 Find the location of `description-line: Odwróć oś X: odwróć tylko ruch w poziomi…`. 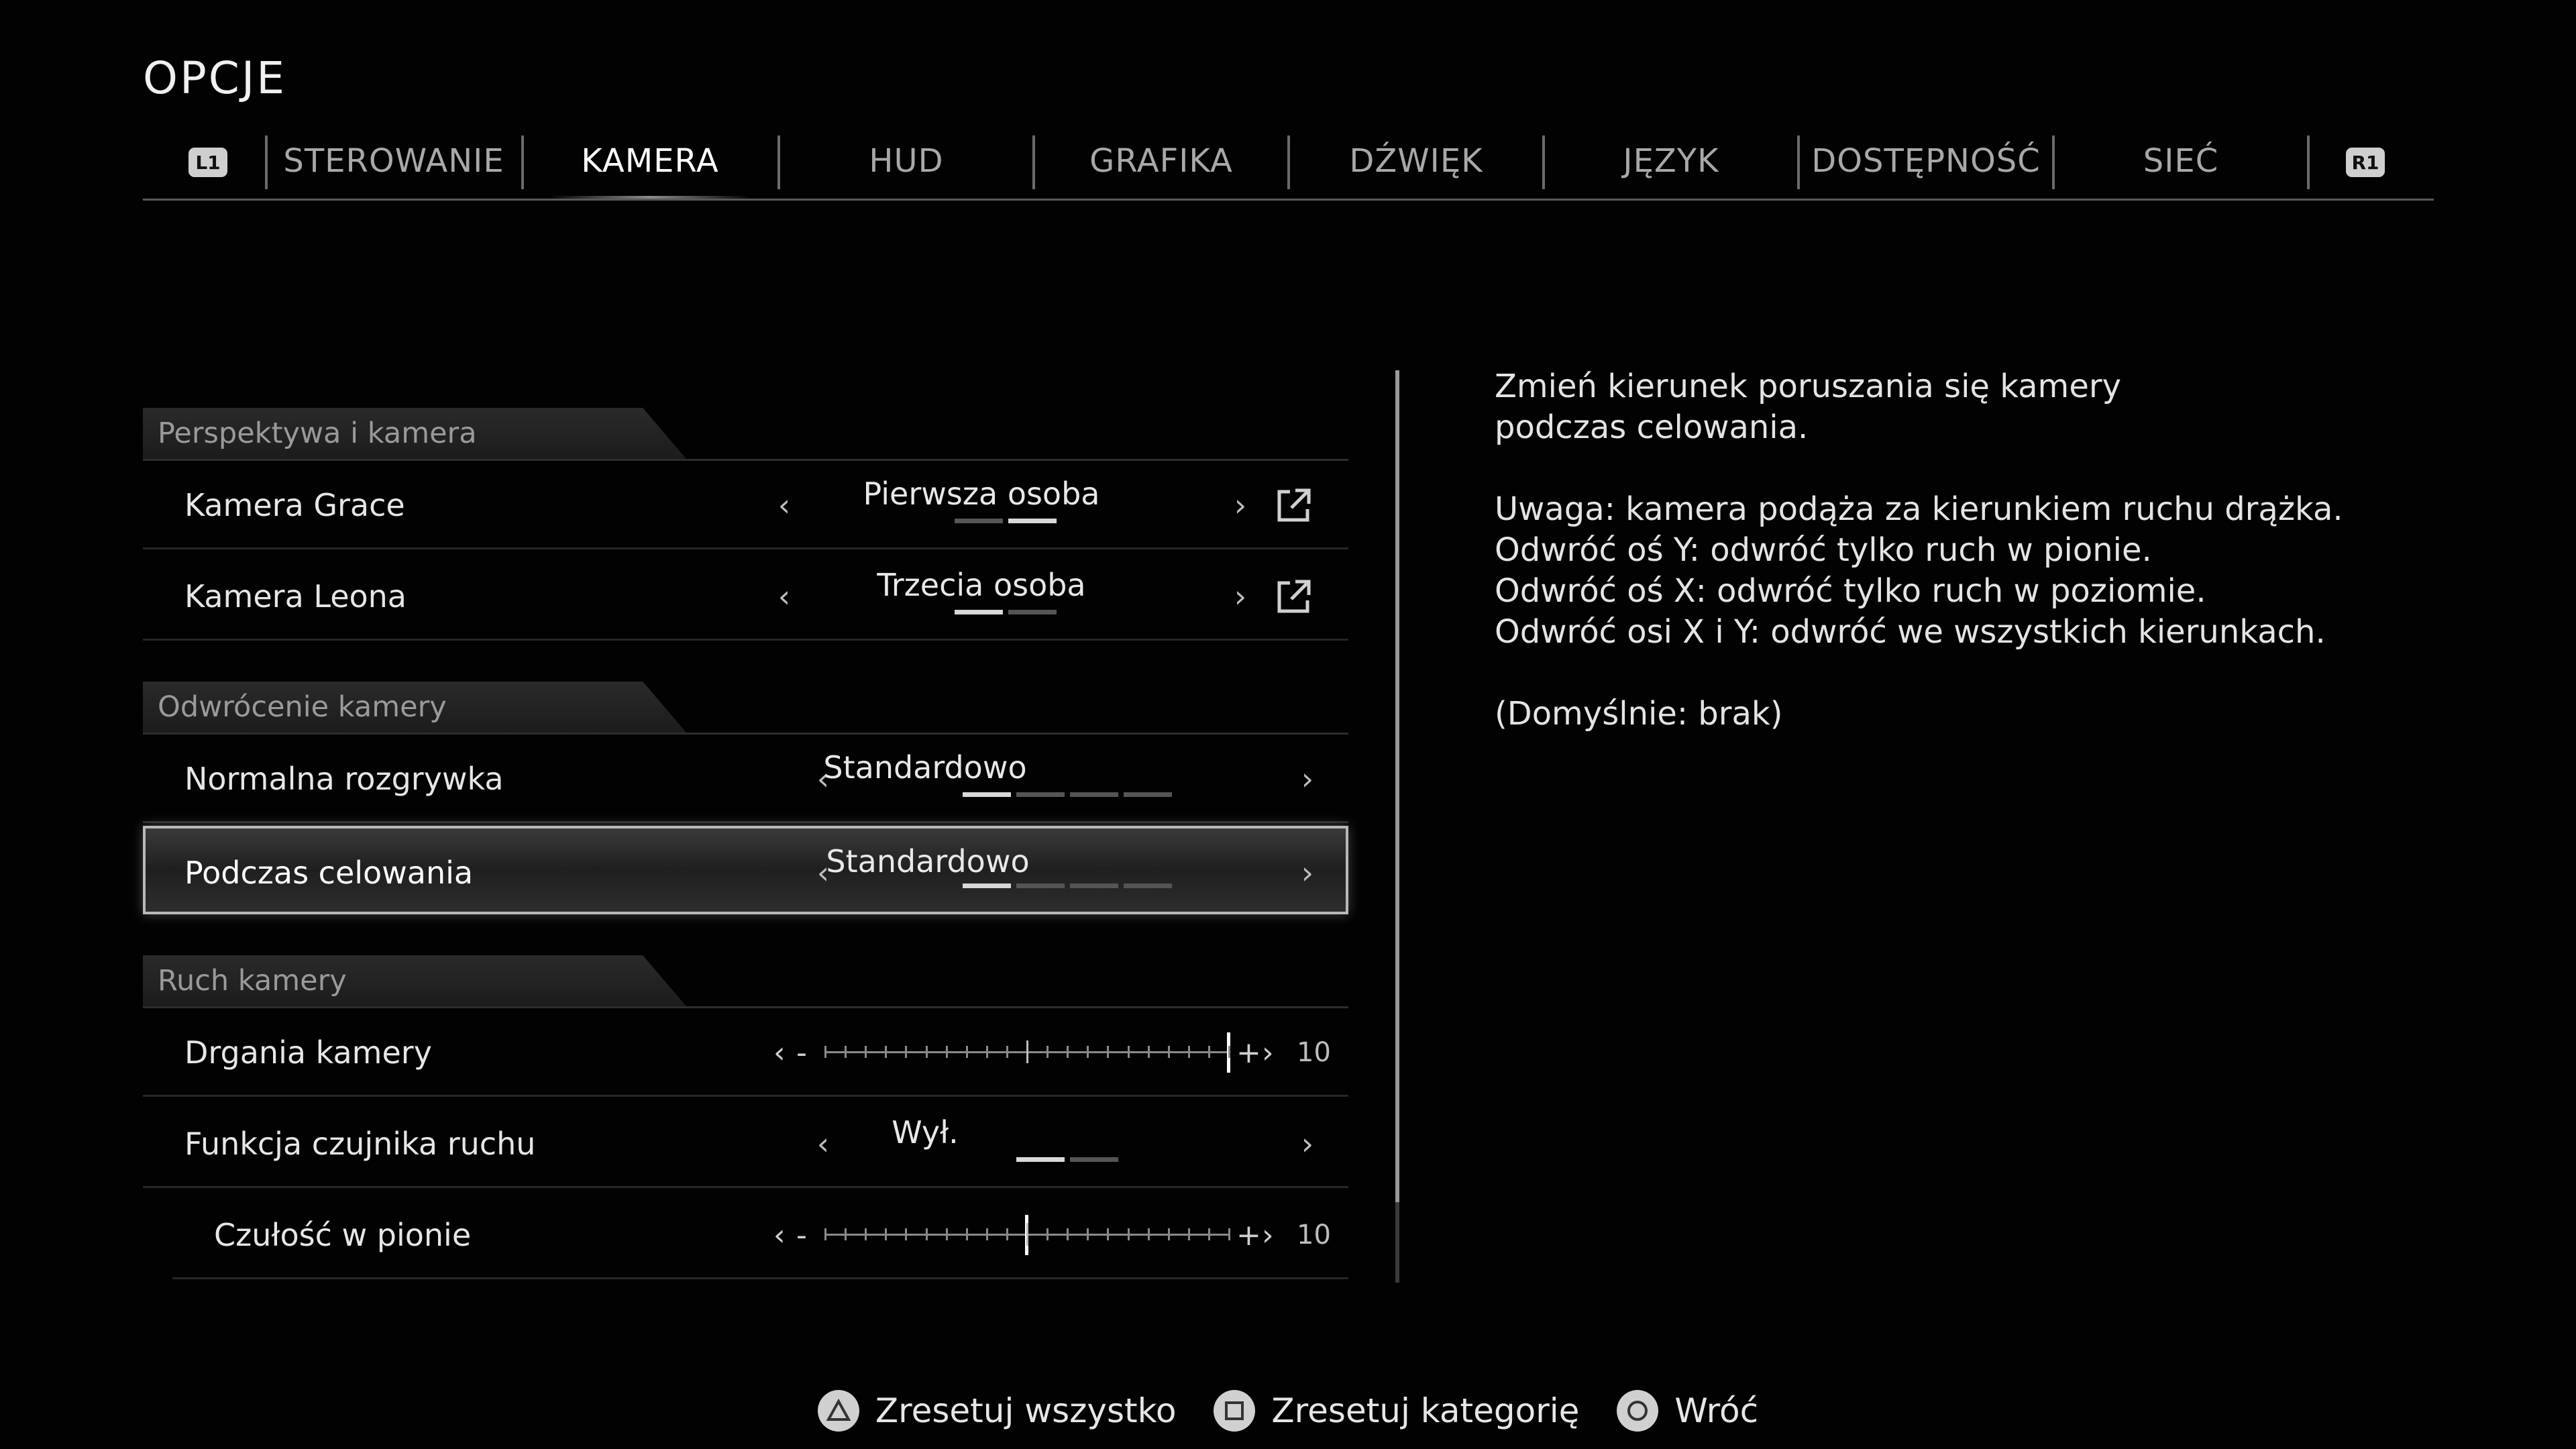

description-line: Odwróć oś X: odwróć tylko ruch w poziomi… is located at coordinates (1850, 591).